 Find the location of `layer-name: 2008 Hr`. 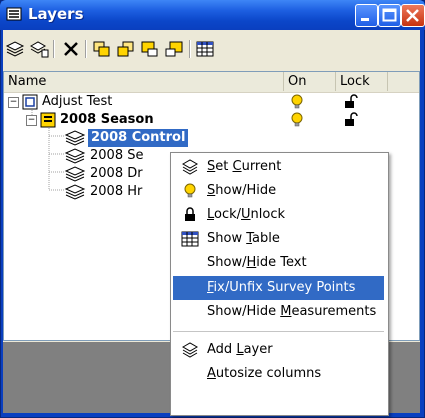

layer-name: 2008 Hr is located at coordinates (116, 191).